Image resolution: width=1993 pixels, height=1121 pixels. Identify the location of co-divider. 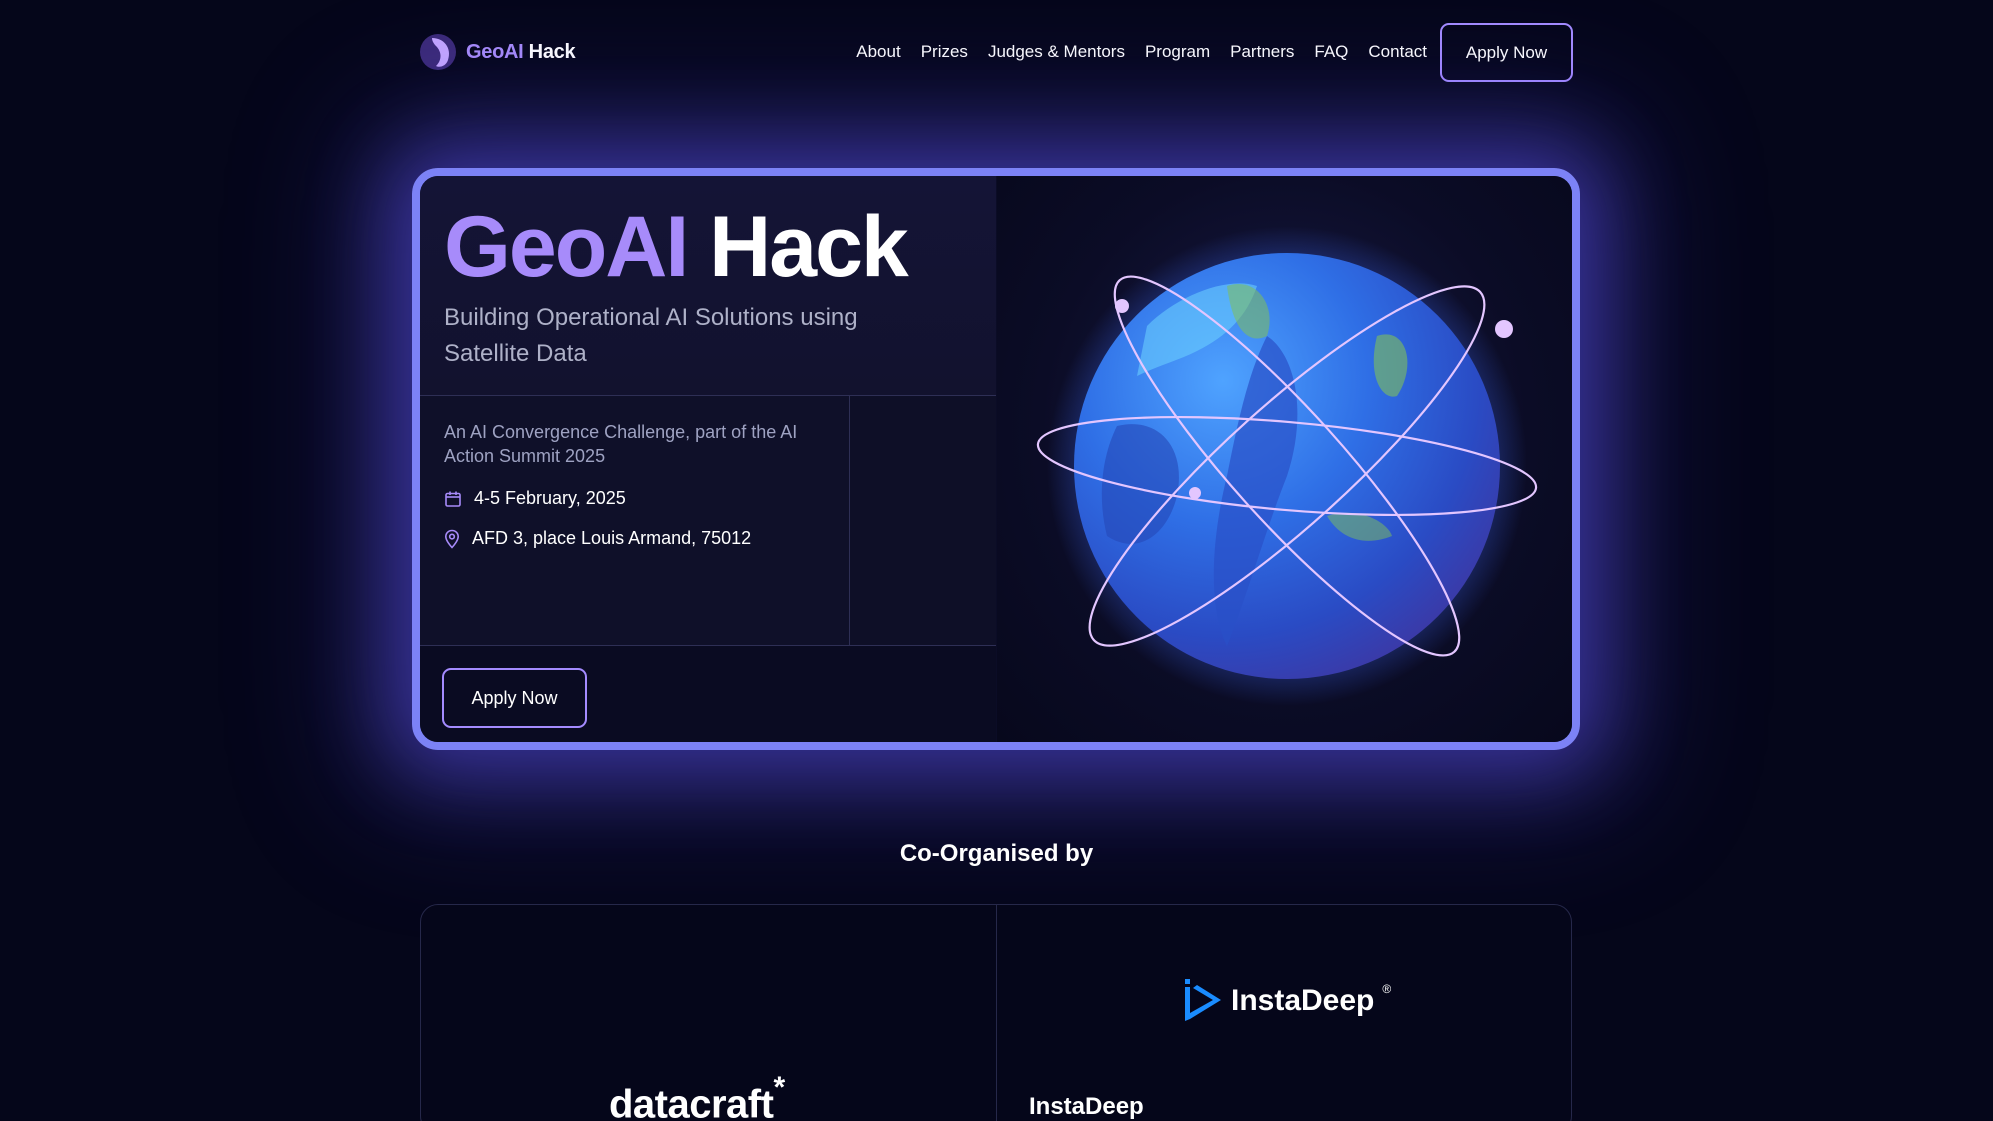
(996, 1013).